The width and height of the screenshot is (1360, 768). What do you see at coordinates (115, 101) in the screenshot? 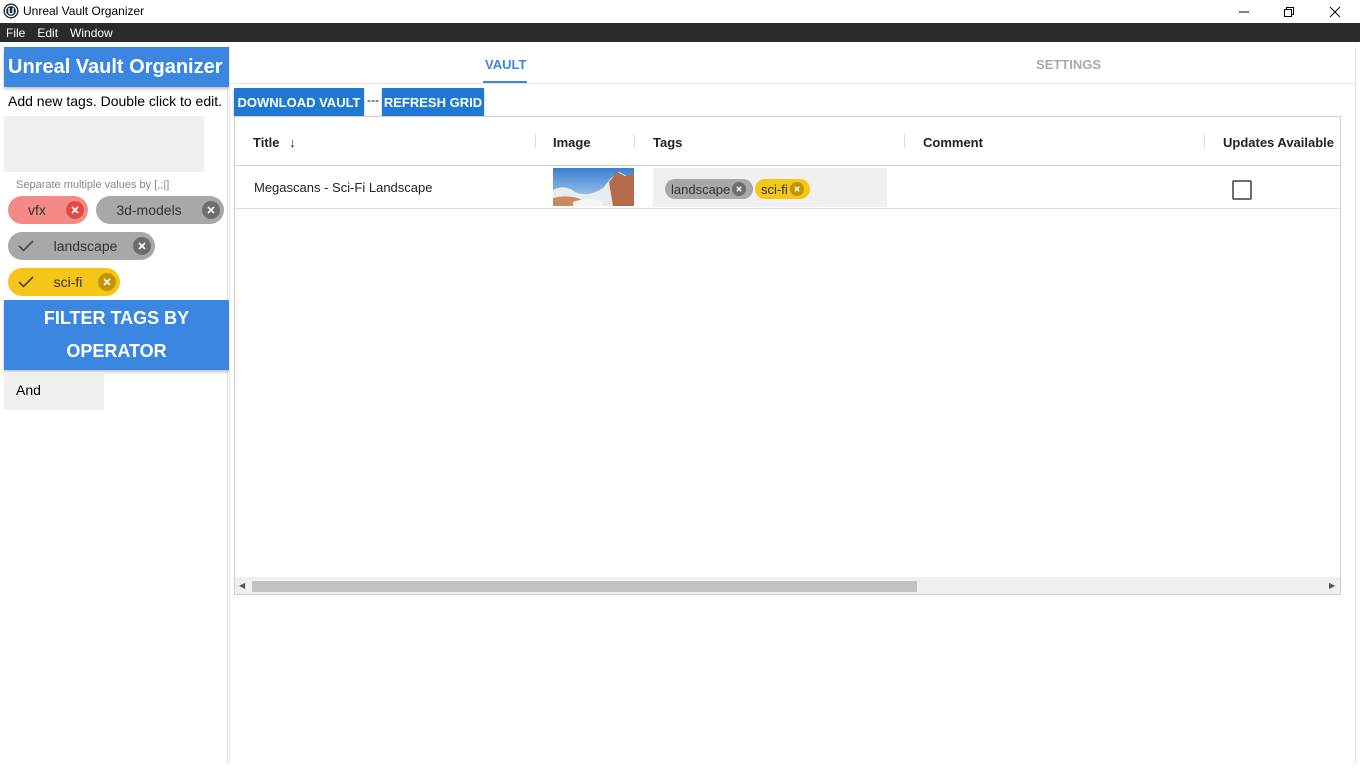
I see `tag-hint-text: Add new tags. Double click to edit.` at bounding box center [115, 101].